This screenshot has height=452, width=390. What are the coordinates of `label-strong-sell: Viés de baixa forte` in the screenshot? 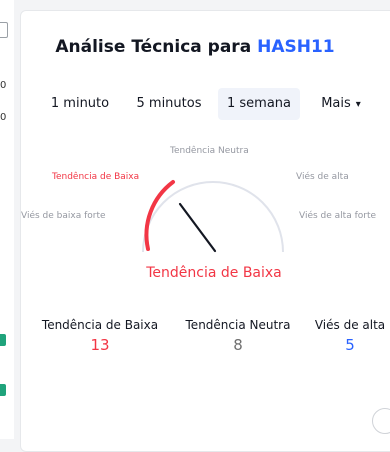 It's located at (63, 216).